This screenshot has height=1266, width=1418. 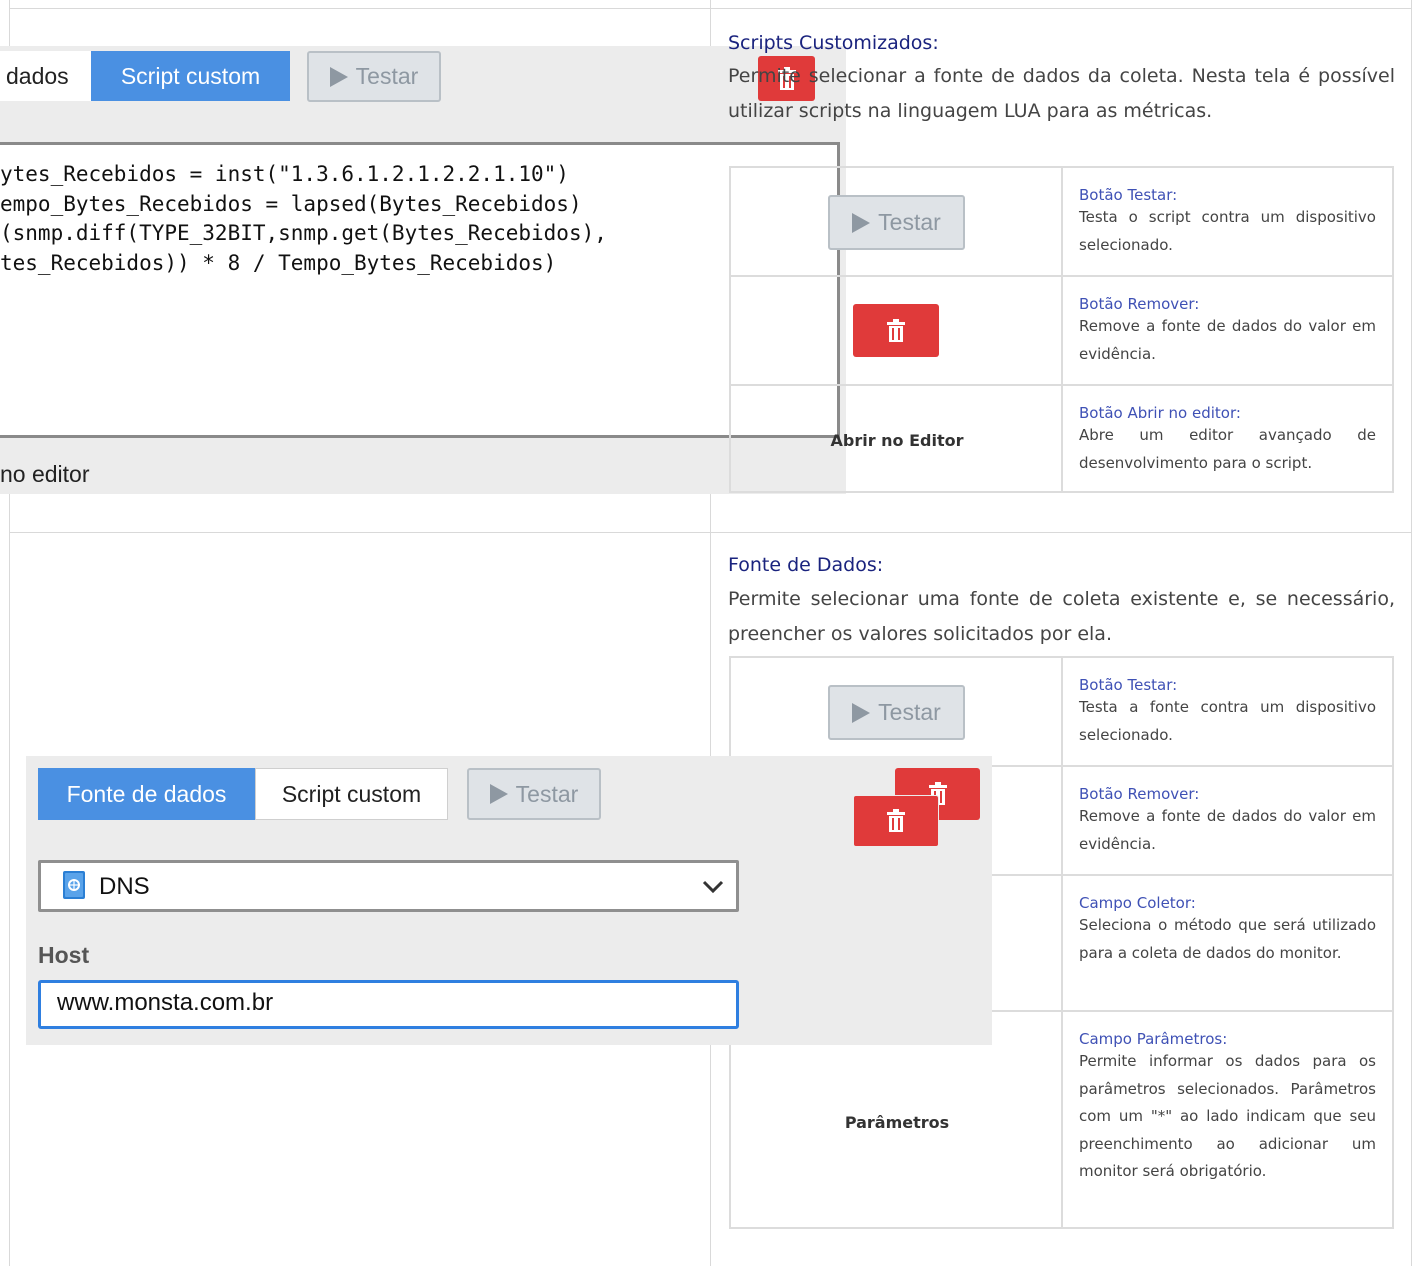 What do you see at coordinates (37, 75) in the screenshot?
I see `tab-datasource-label: dados` at bounding box center [37, 75].